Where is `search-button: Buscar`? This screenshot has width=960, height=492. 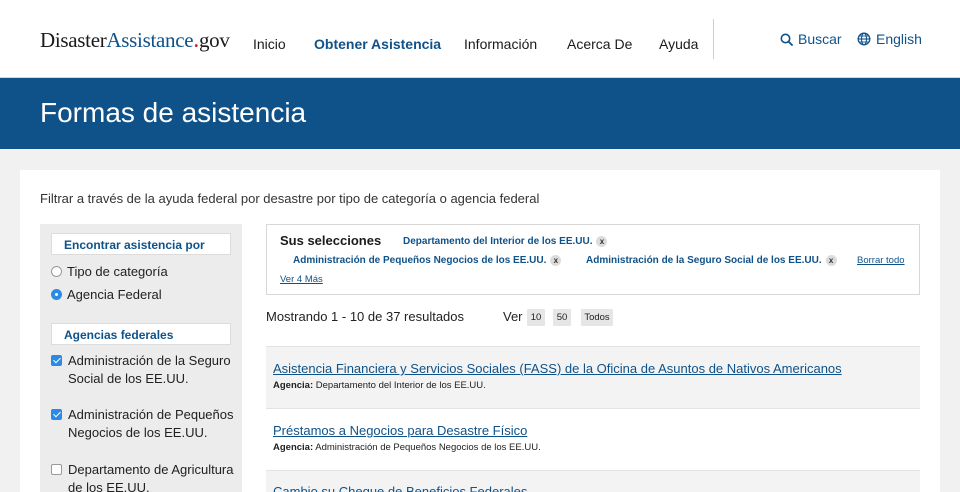 search-button: Buscar is located at coordinates (811, 39).